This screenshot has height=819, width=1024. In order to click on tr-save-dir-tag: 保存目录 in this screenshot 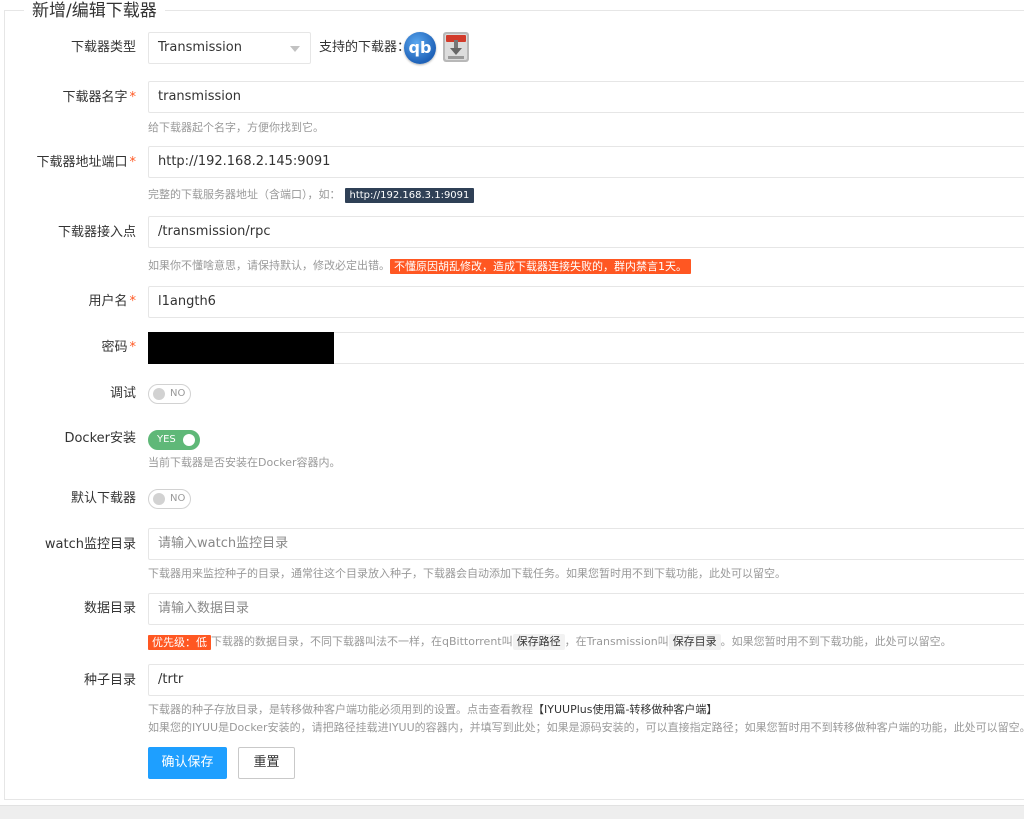, I will do `click(694, 642)`.